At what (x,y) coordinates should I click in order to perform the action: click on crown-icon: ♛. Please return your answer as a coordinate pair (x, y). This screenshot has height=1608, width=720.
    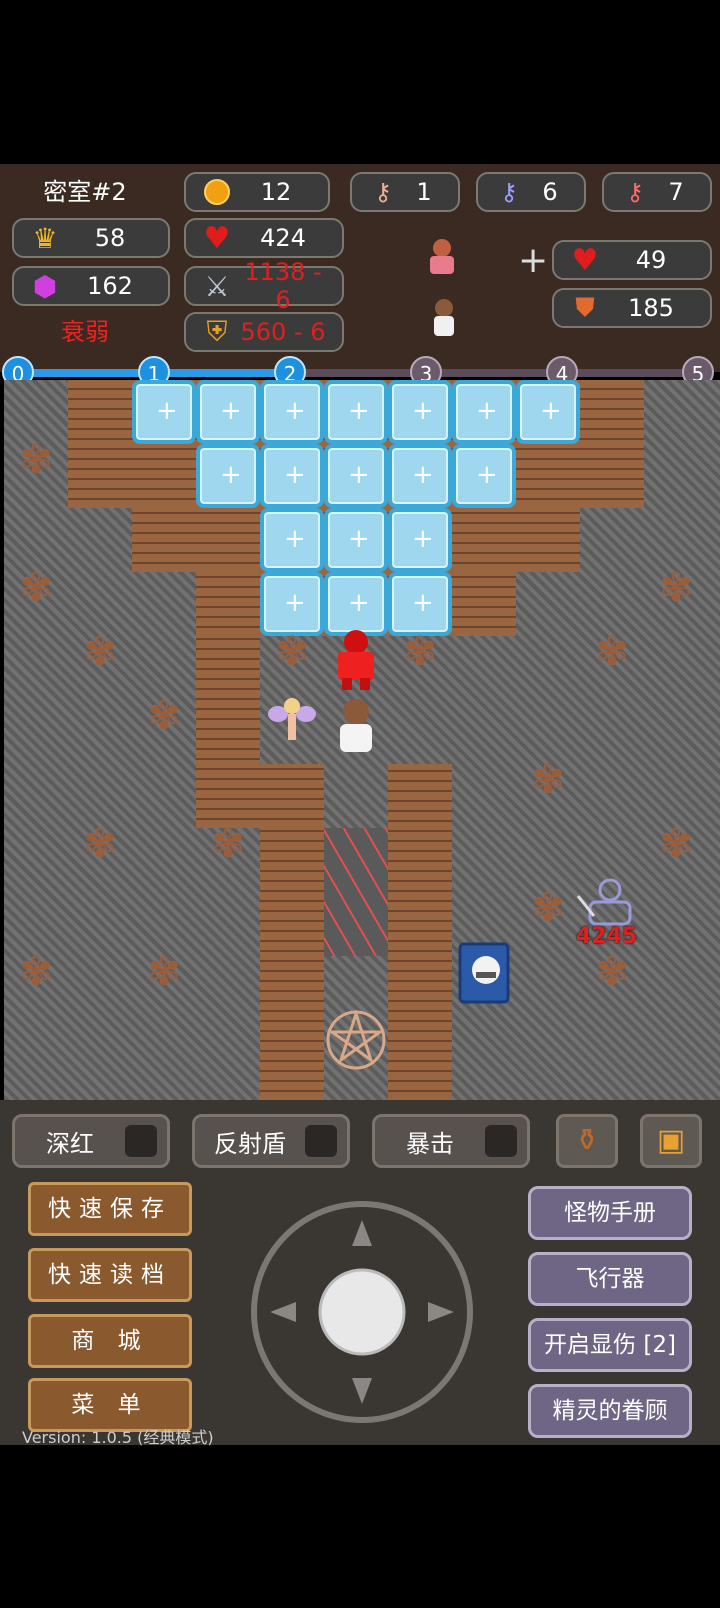
    Looking at the image, I should click on (45, 238).